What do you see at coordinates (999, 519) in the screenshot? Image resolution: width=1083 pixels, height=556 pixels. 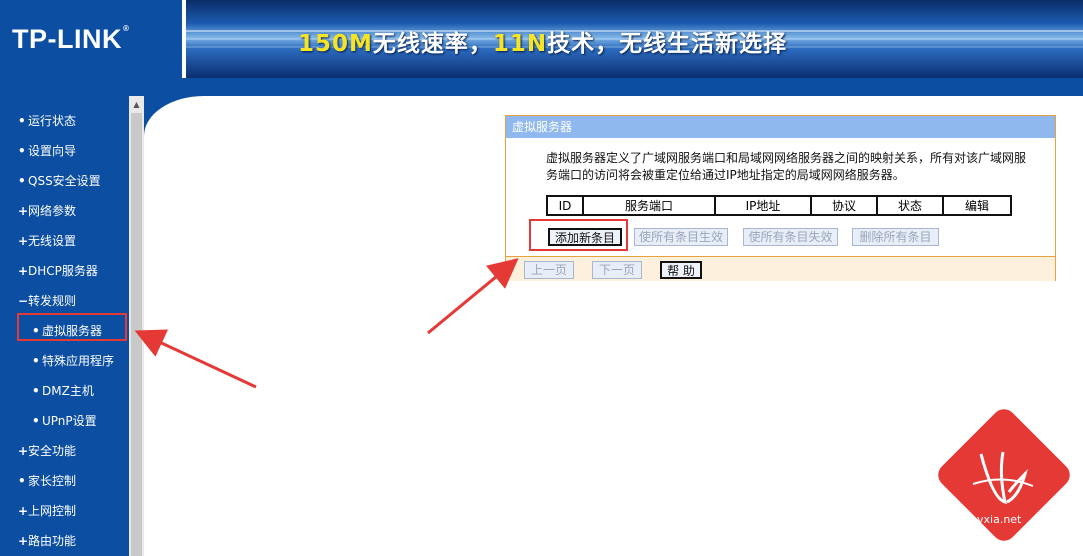 I see `watermark-text: vxia.net` at bounding box center [999, 519].